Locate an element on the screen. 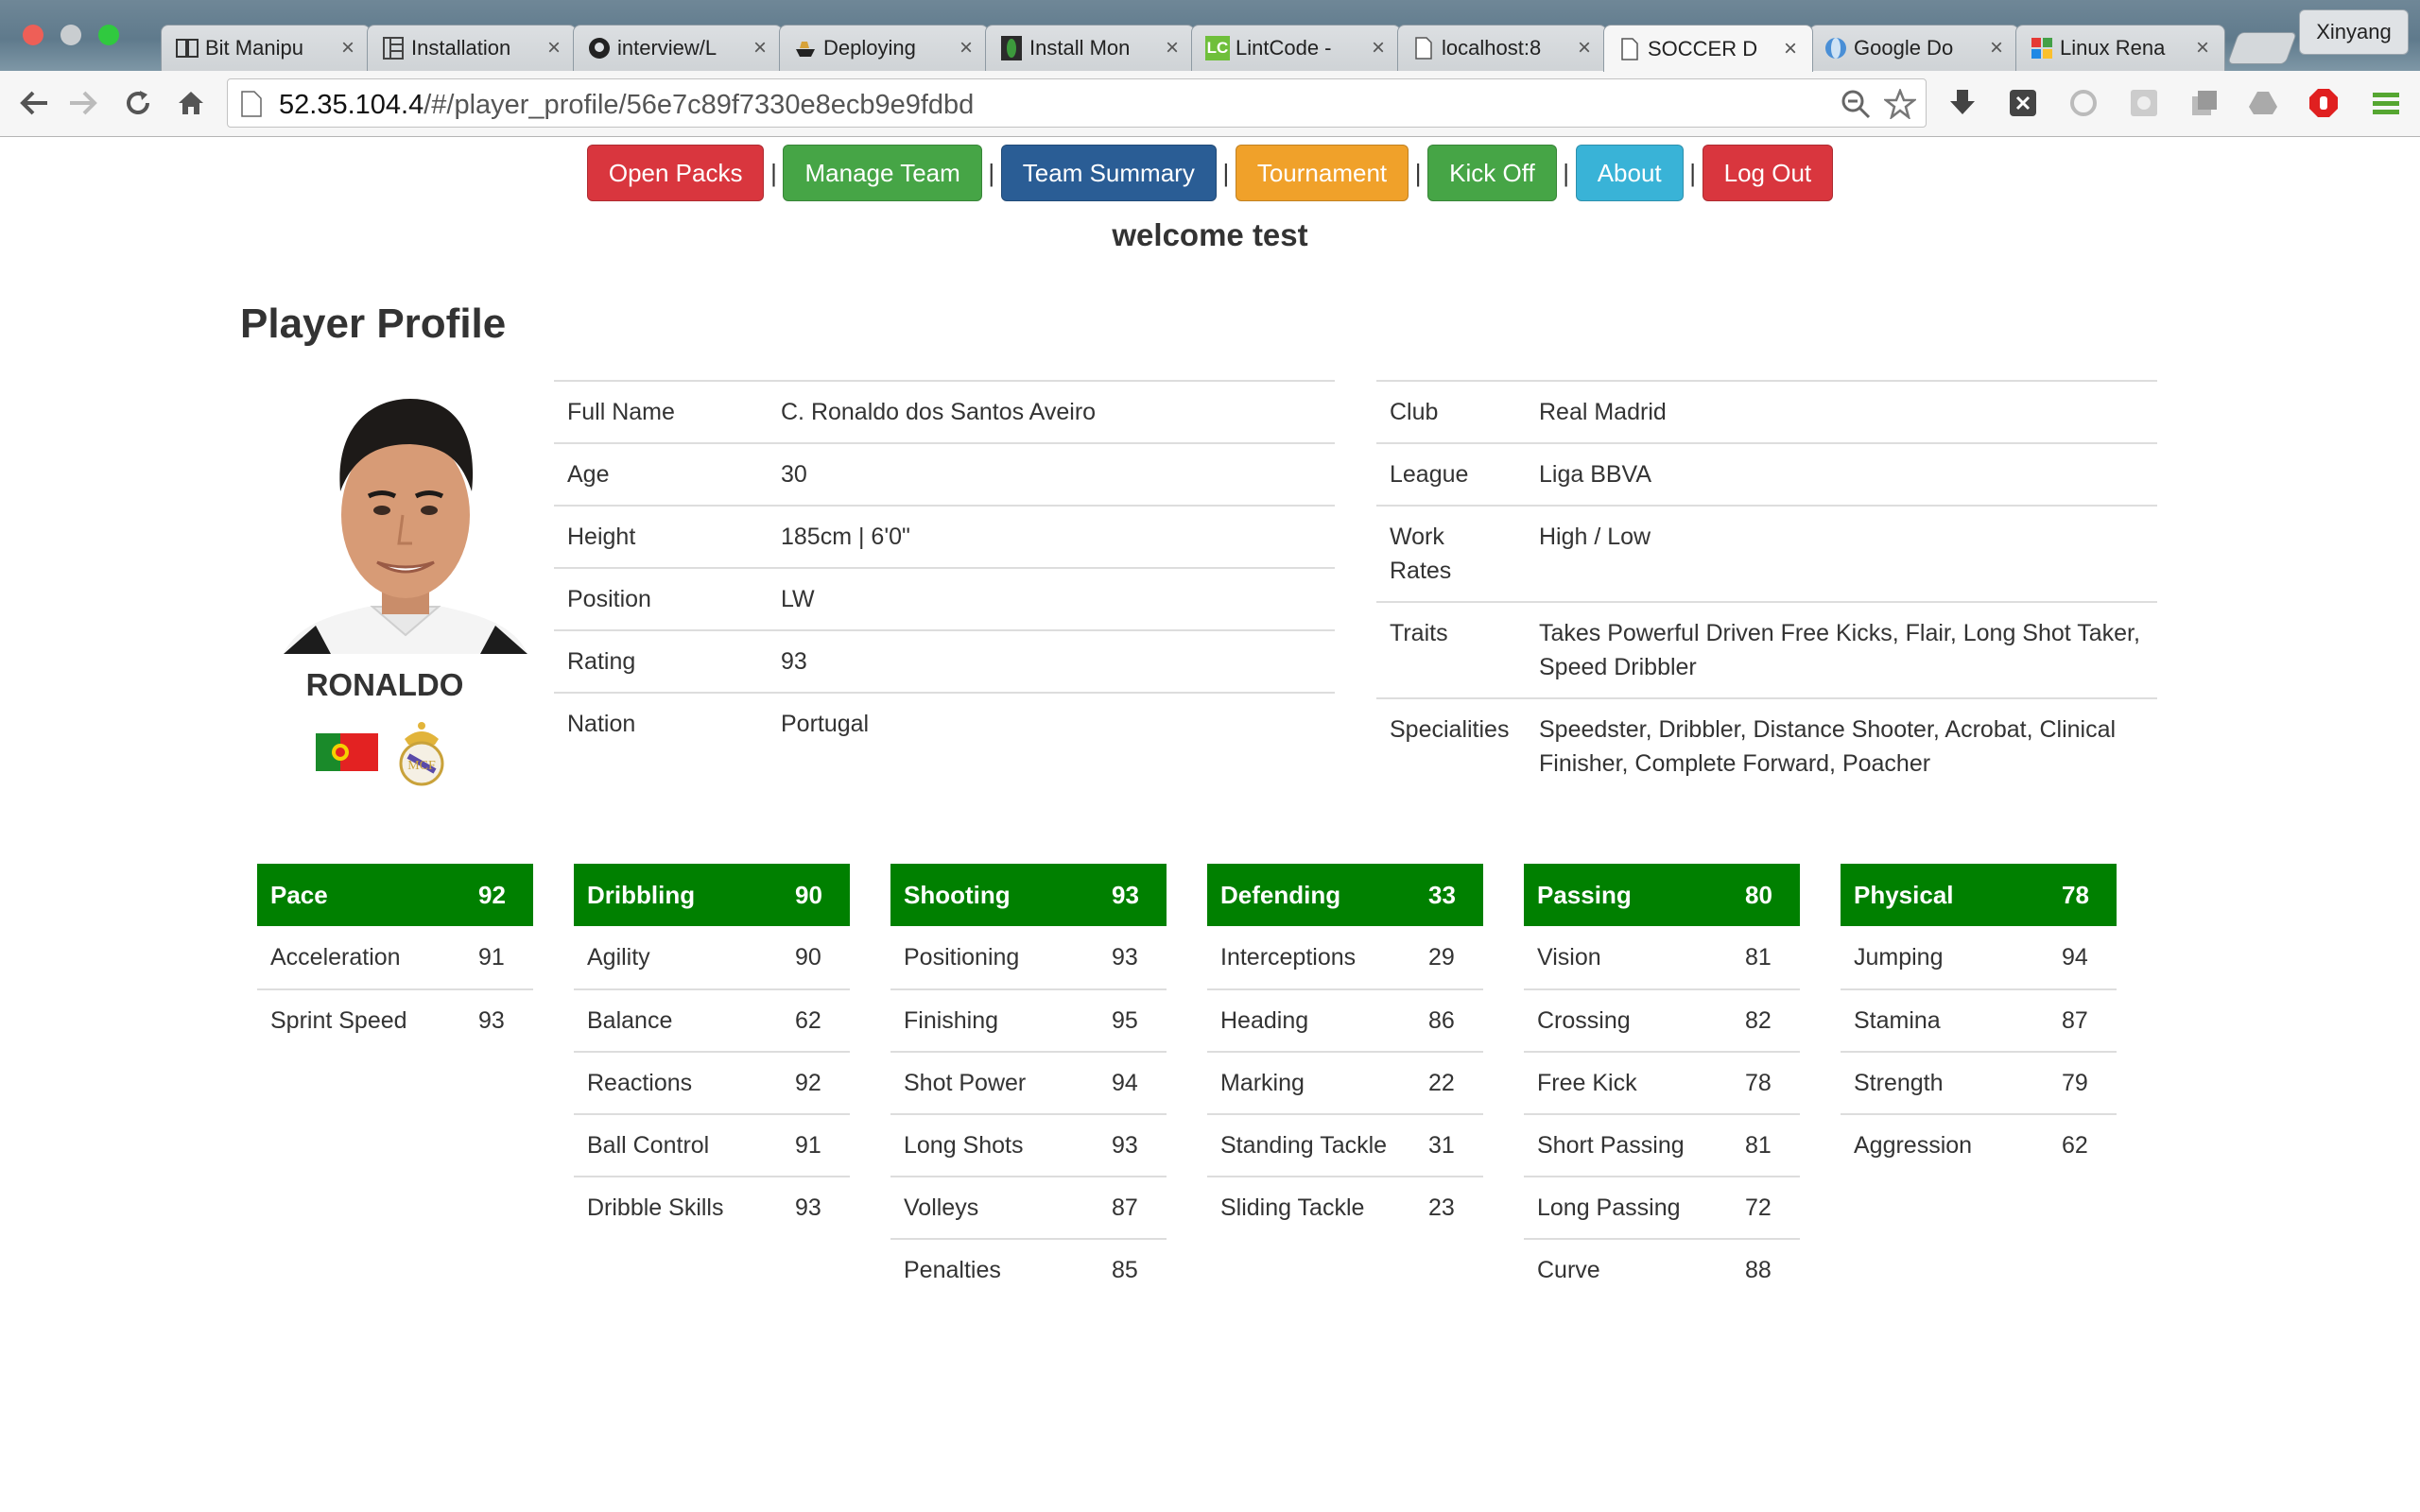 The width and height of the screenshot is (2420, 1512). adblock-icon is located at coordinates (2323, 103).